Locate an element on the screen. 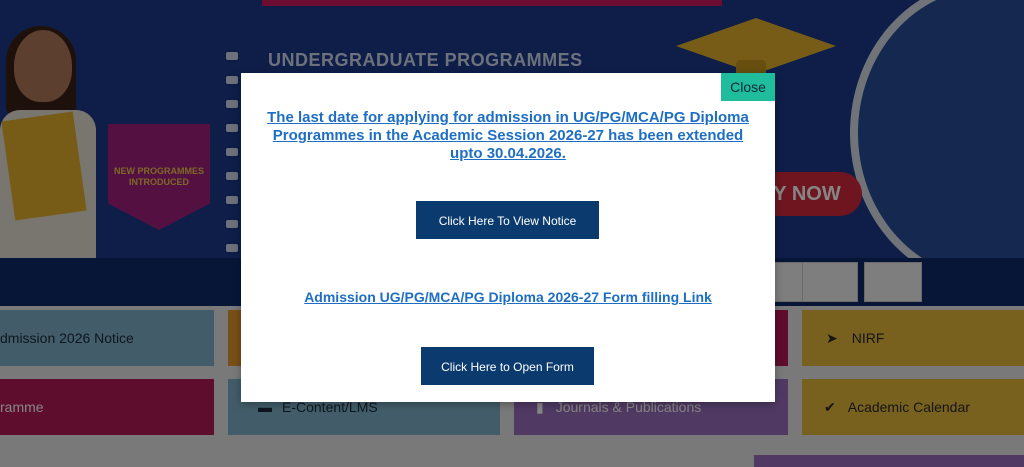 Image resolution: width=1024 pixels, height=467 pixels. open-form-button: Click Here to Open Form is located at coordinates (507, 366).